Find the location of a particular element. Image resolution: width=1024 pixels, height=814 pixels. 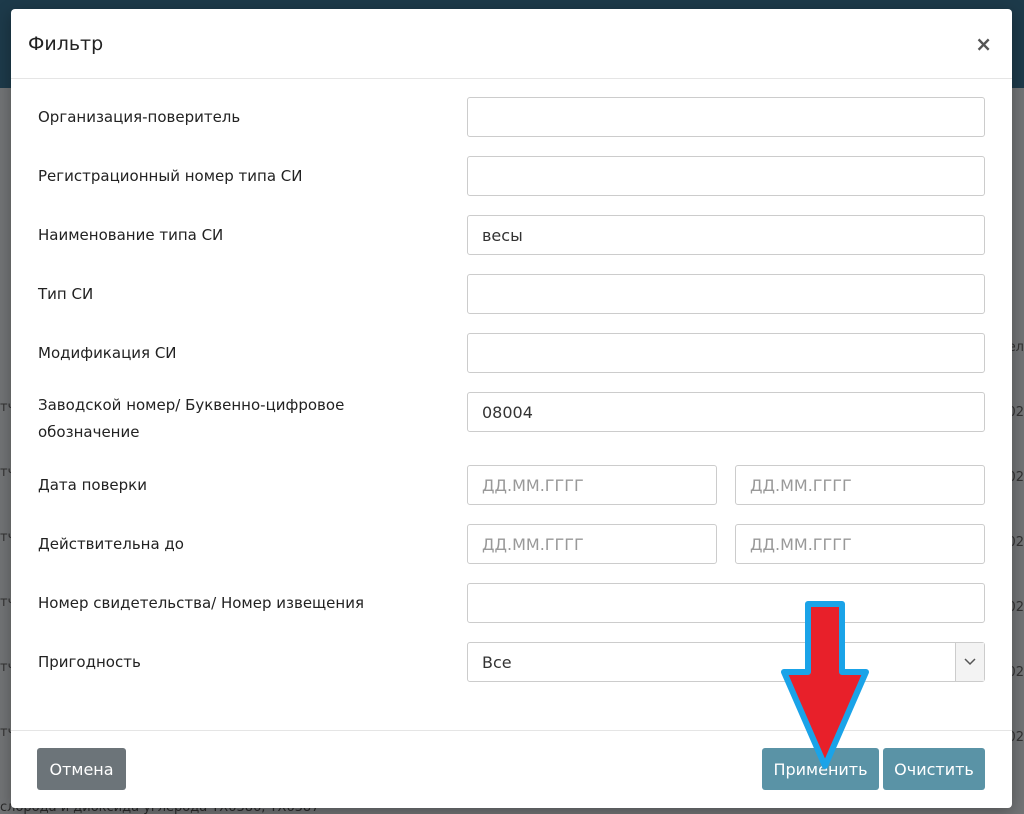

form-row-verify-date: Дата поверки ДД.ММ.ГГГГ ДД.ММ.ГГГГ is located at coordinates (511, 485).